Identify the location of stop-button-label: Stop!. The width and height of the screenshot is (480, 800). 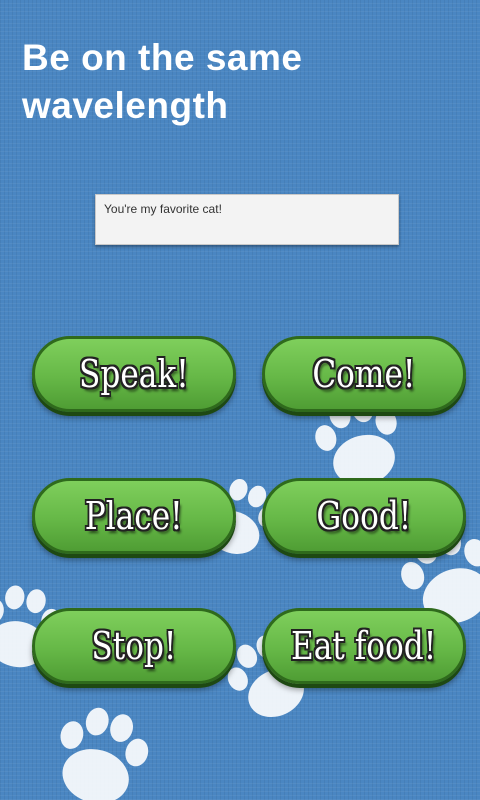
(134, 646).